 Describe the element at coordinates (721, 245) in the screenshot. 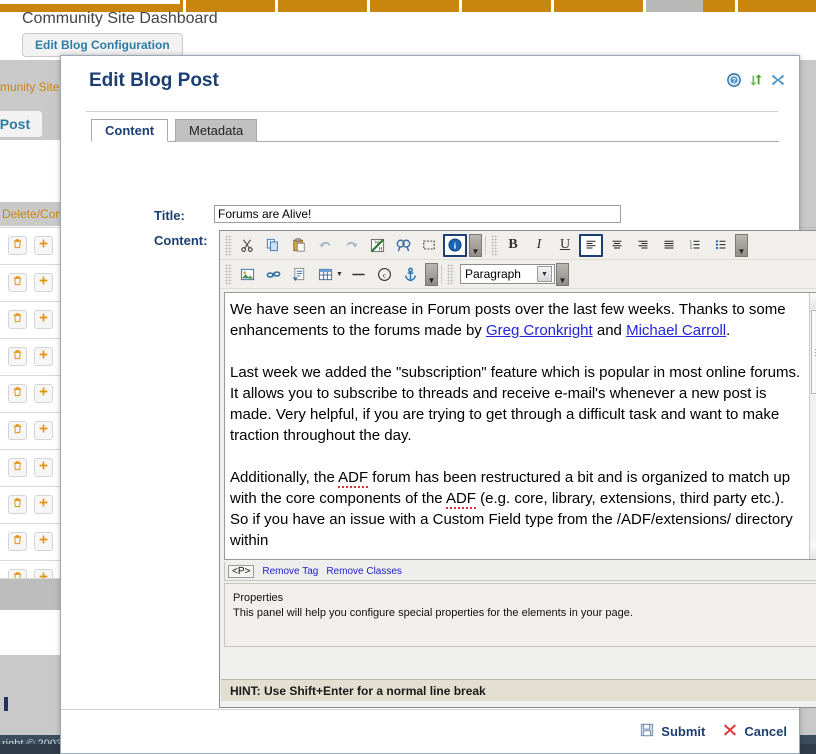

I see `unordered-list-icon` at that location.